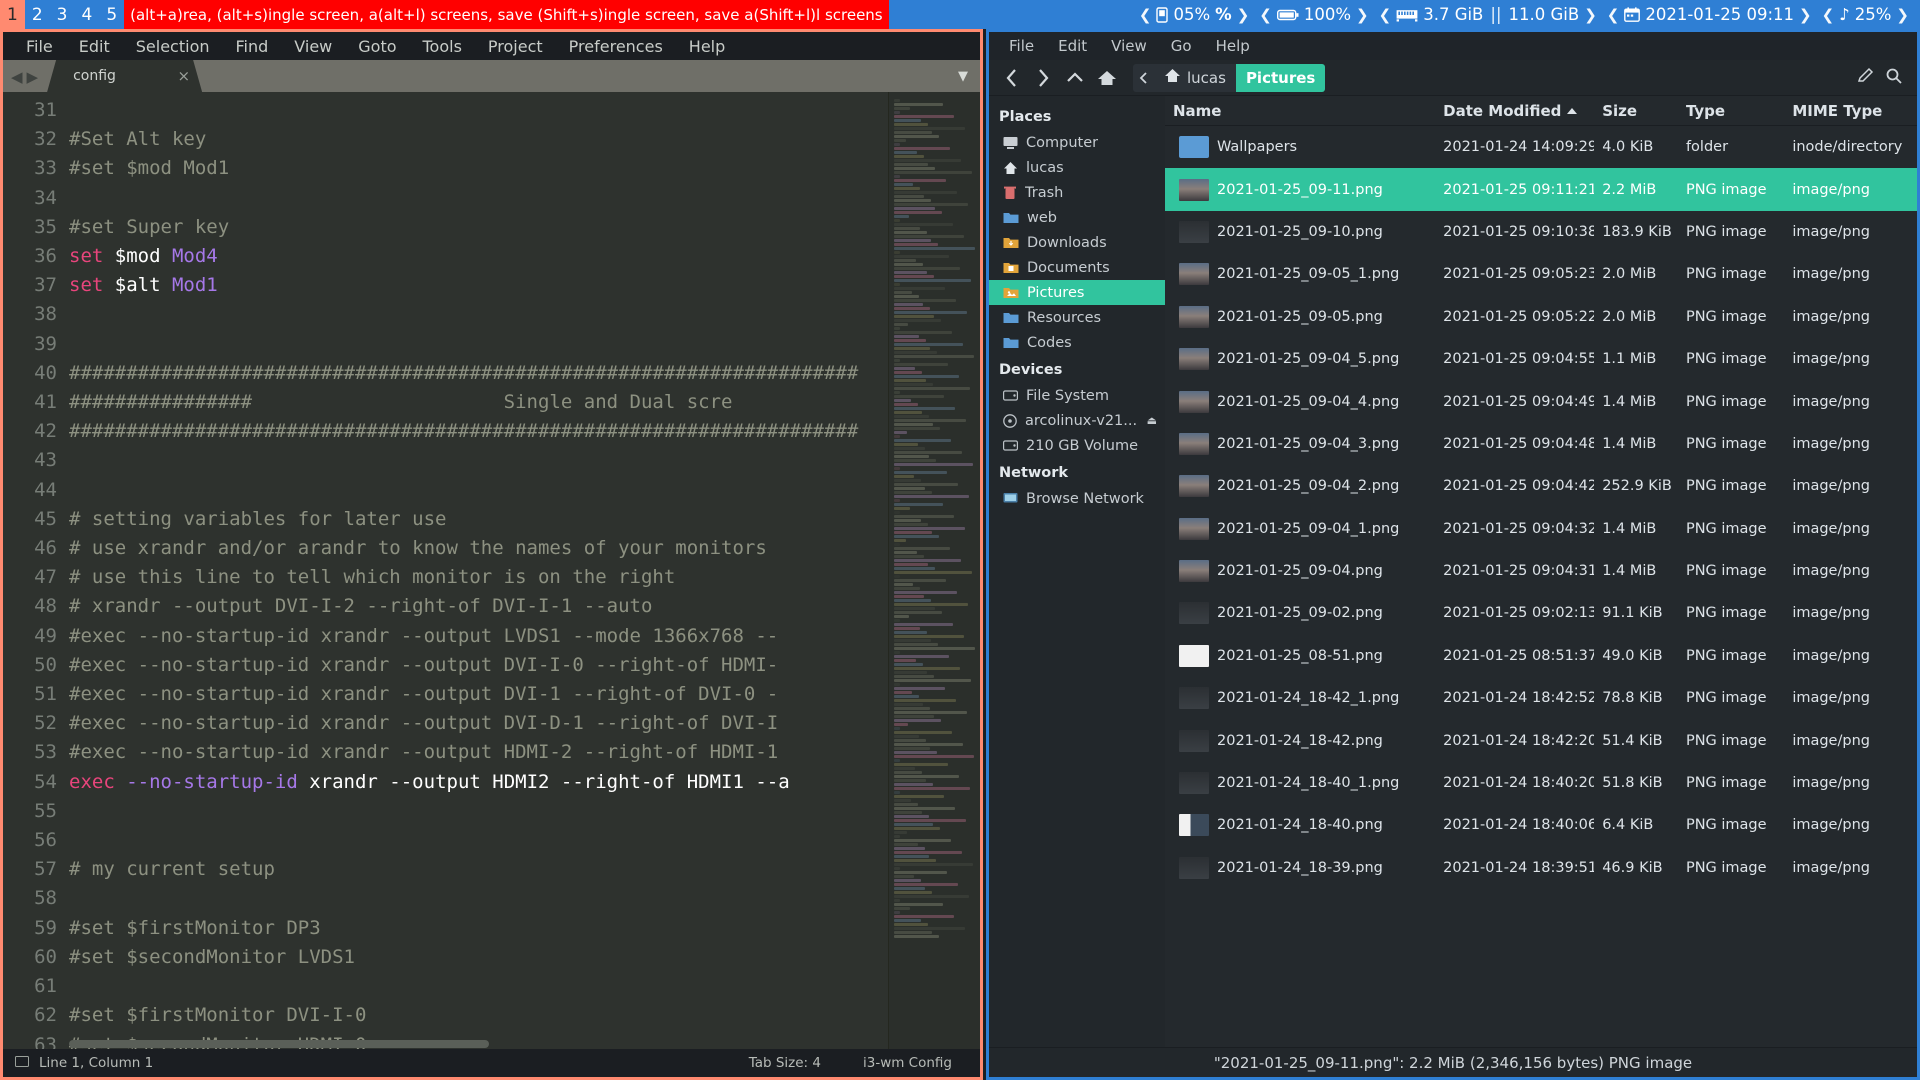 The width and height of the screenshot is (1920, 1080). Describe the element at coordinates (1300, 111) in the screenshot. I see `column-header-name: Name` at that location.